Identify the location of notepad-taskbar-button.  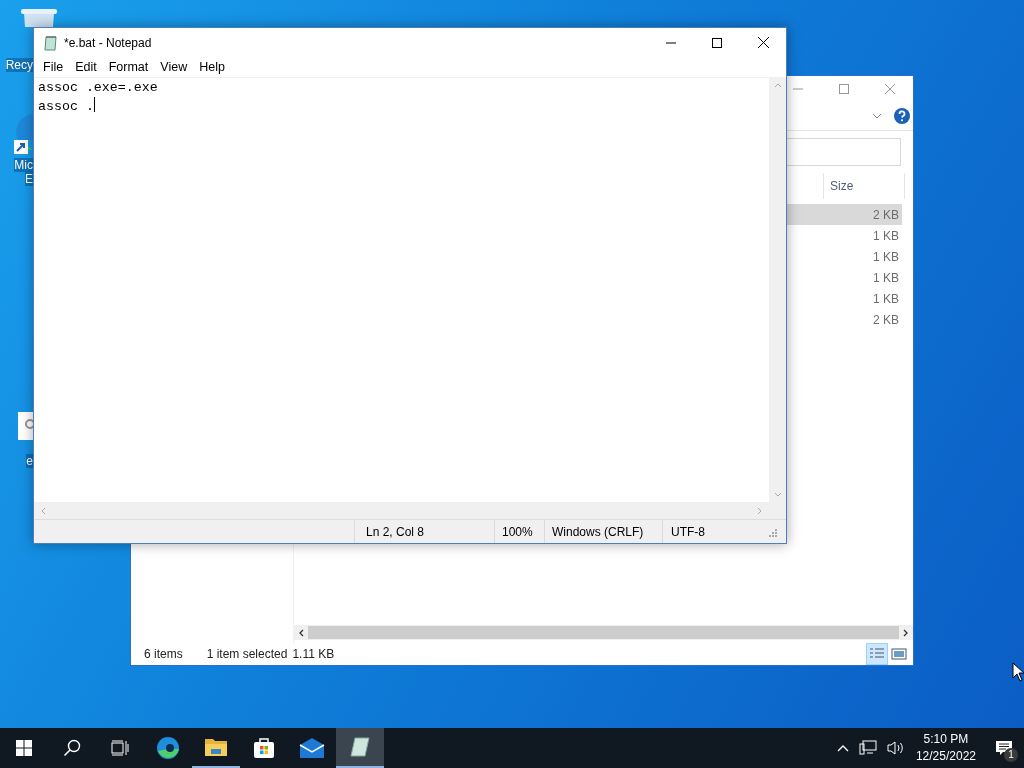
(360, 748).